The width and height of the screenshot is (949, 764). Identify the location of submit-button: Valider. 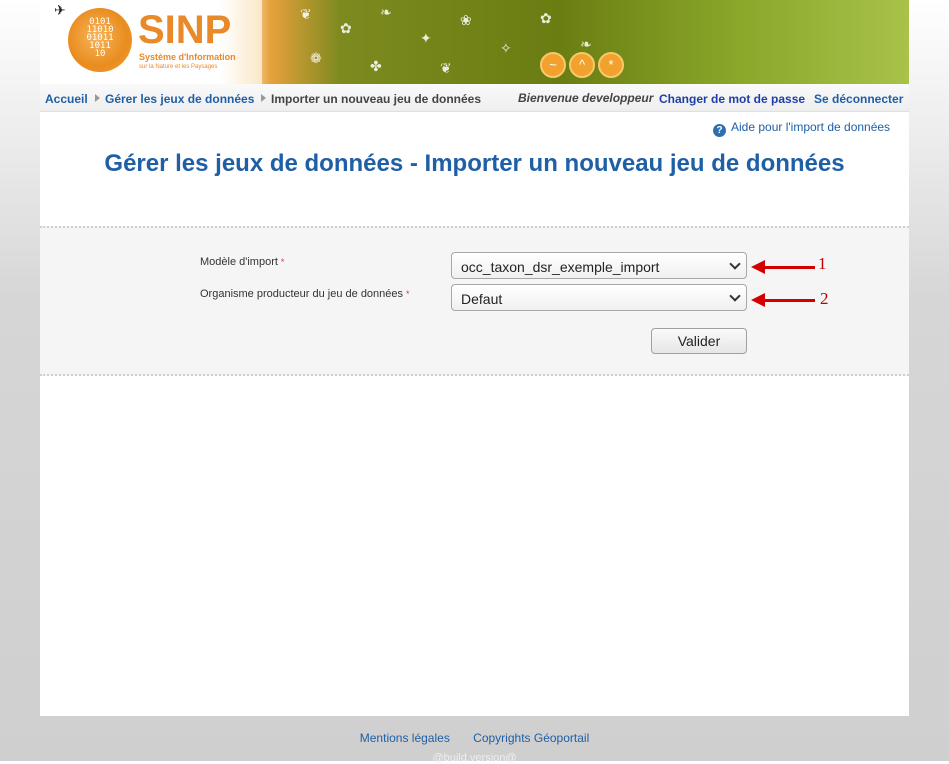
(699, 341).